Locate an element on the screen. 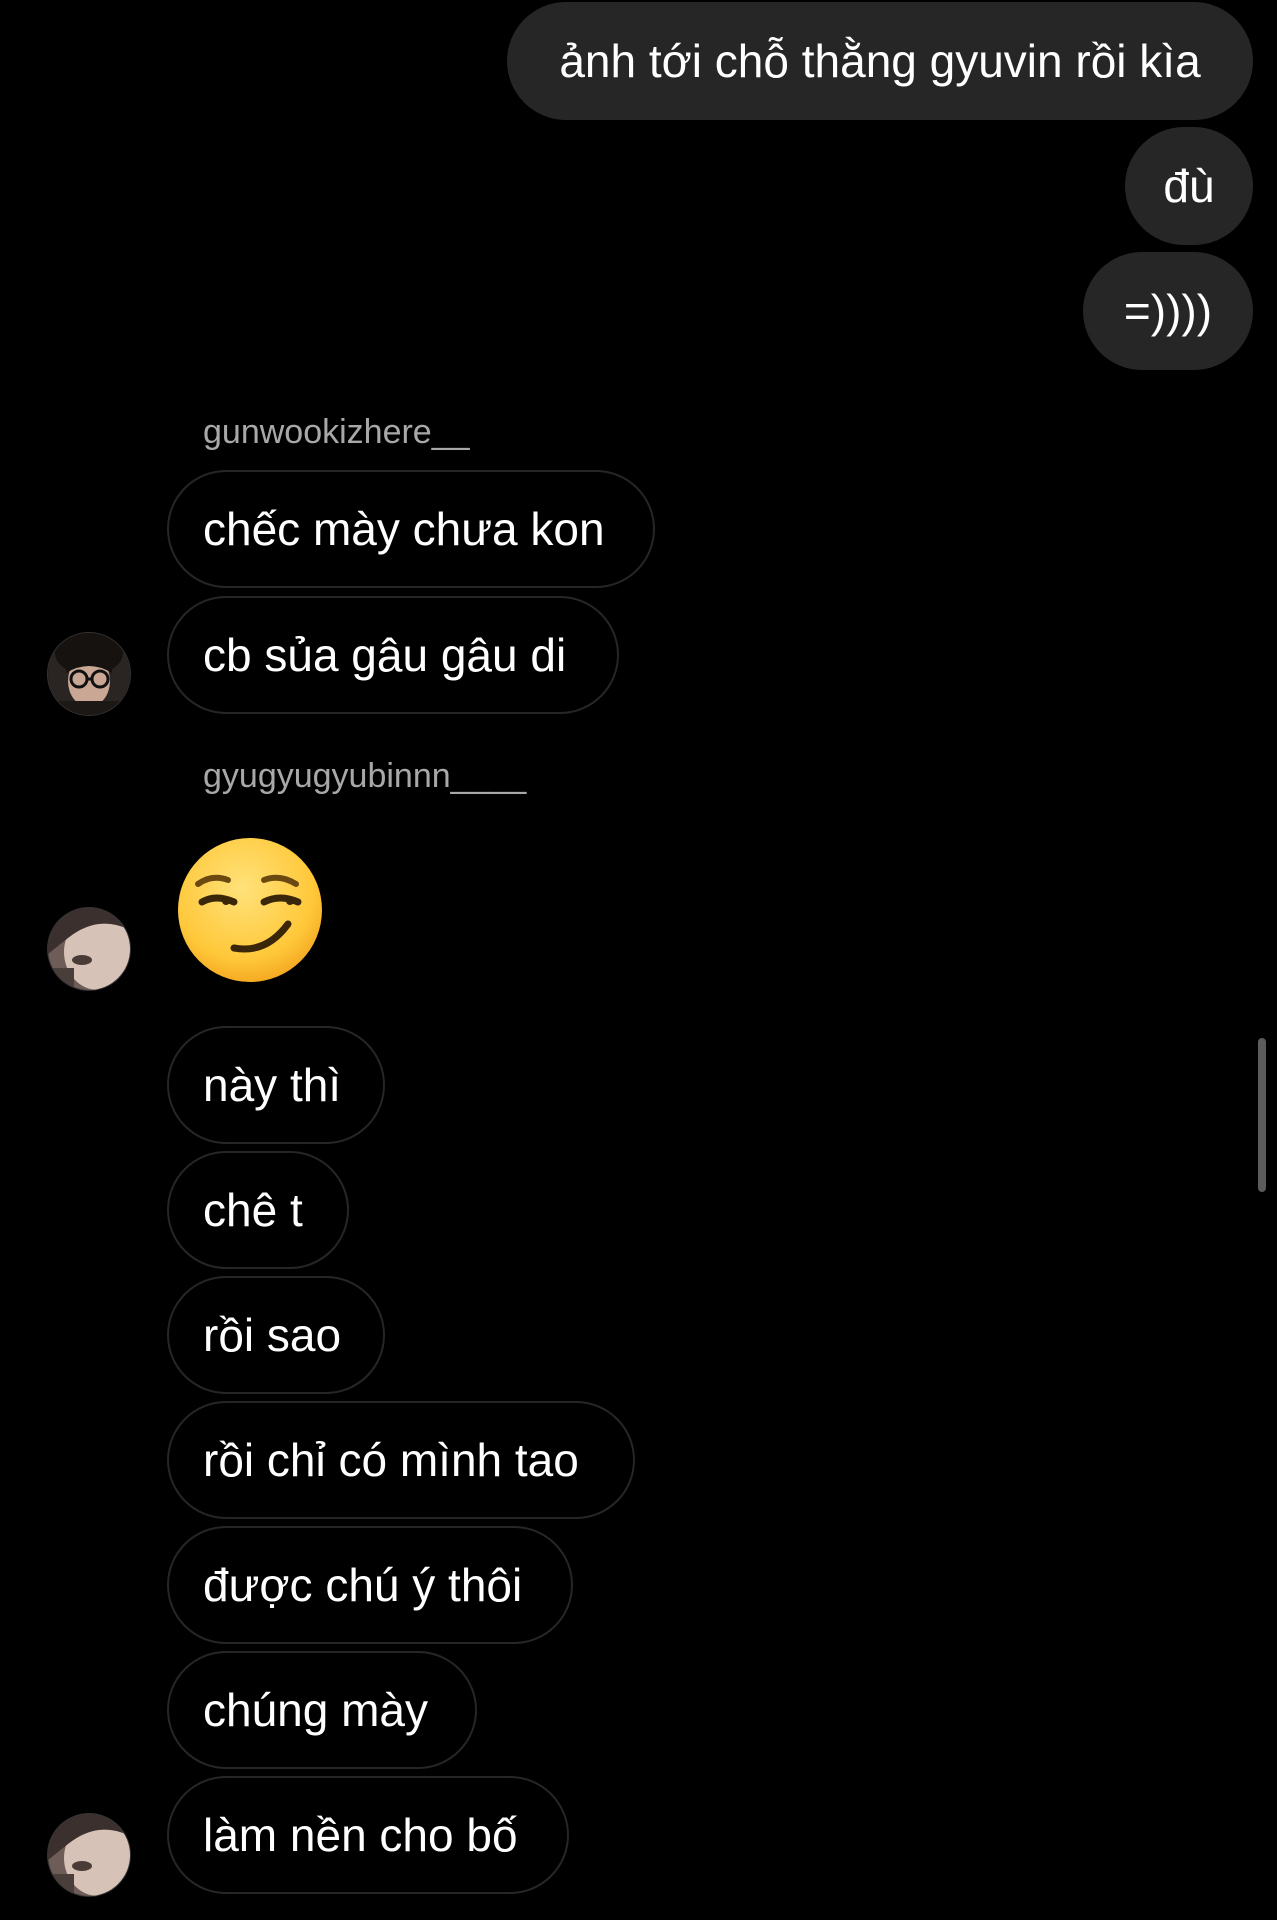 Image resolution: width=1277 pixels, height=1920 pixels. incoming-message-bubble: chê t is located at coordinates (258, 1210).